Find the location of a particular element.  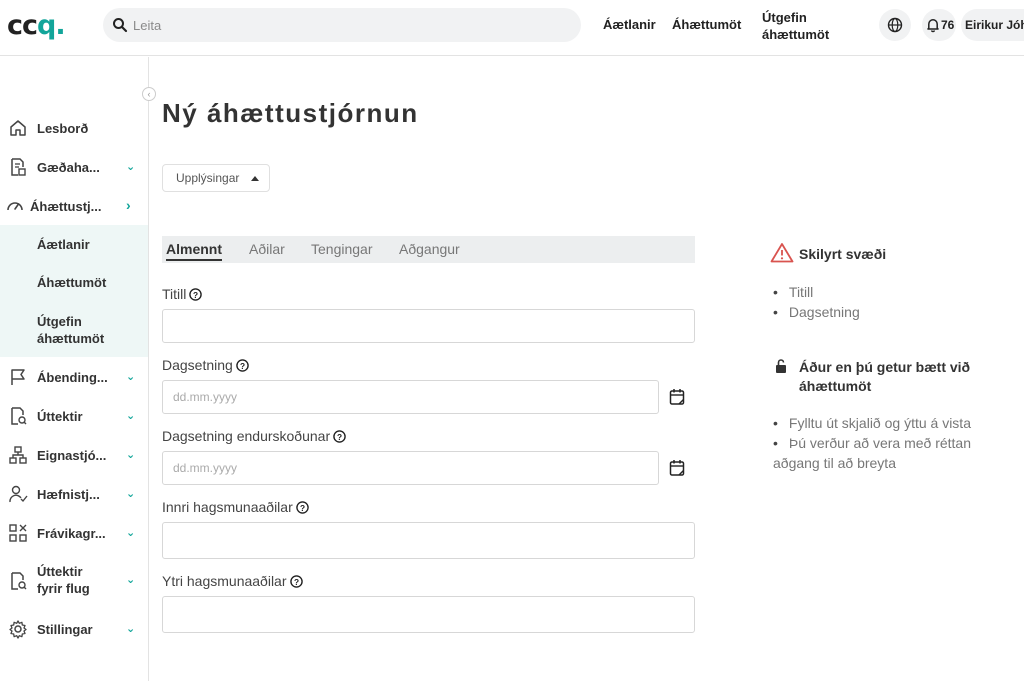

tab-connections: Tengingar is located at coordinates (342, 249).